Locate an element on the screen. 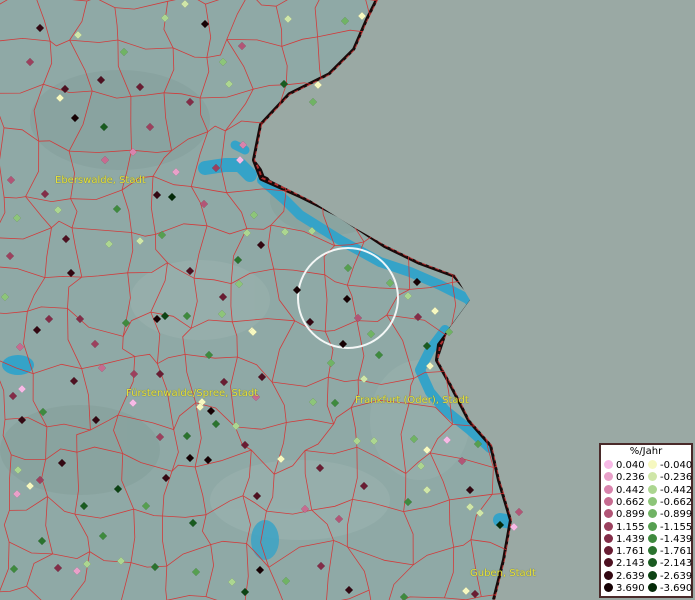 The height and width of the screenshot is (600, 695). legend-label: -0.442 is located at coordinates (676, 490).